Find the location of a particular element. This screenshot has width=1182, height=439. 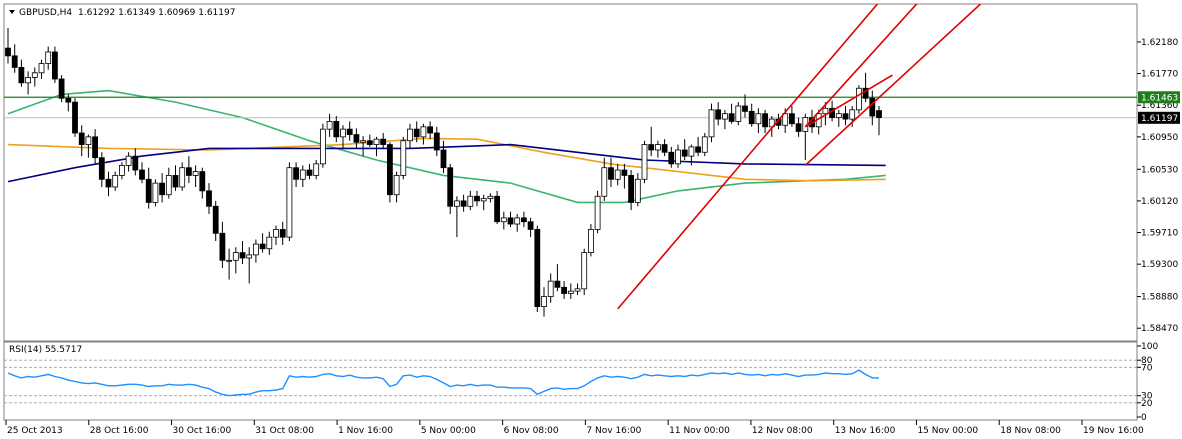

rsi-tick-label: 0 is located at coordinates (1144, 418).